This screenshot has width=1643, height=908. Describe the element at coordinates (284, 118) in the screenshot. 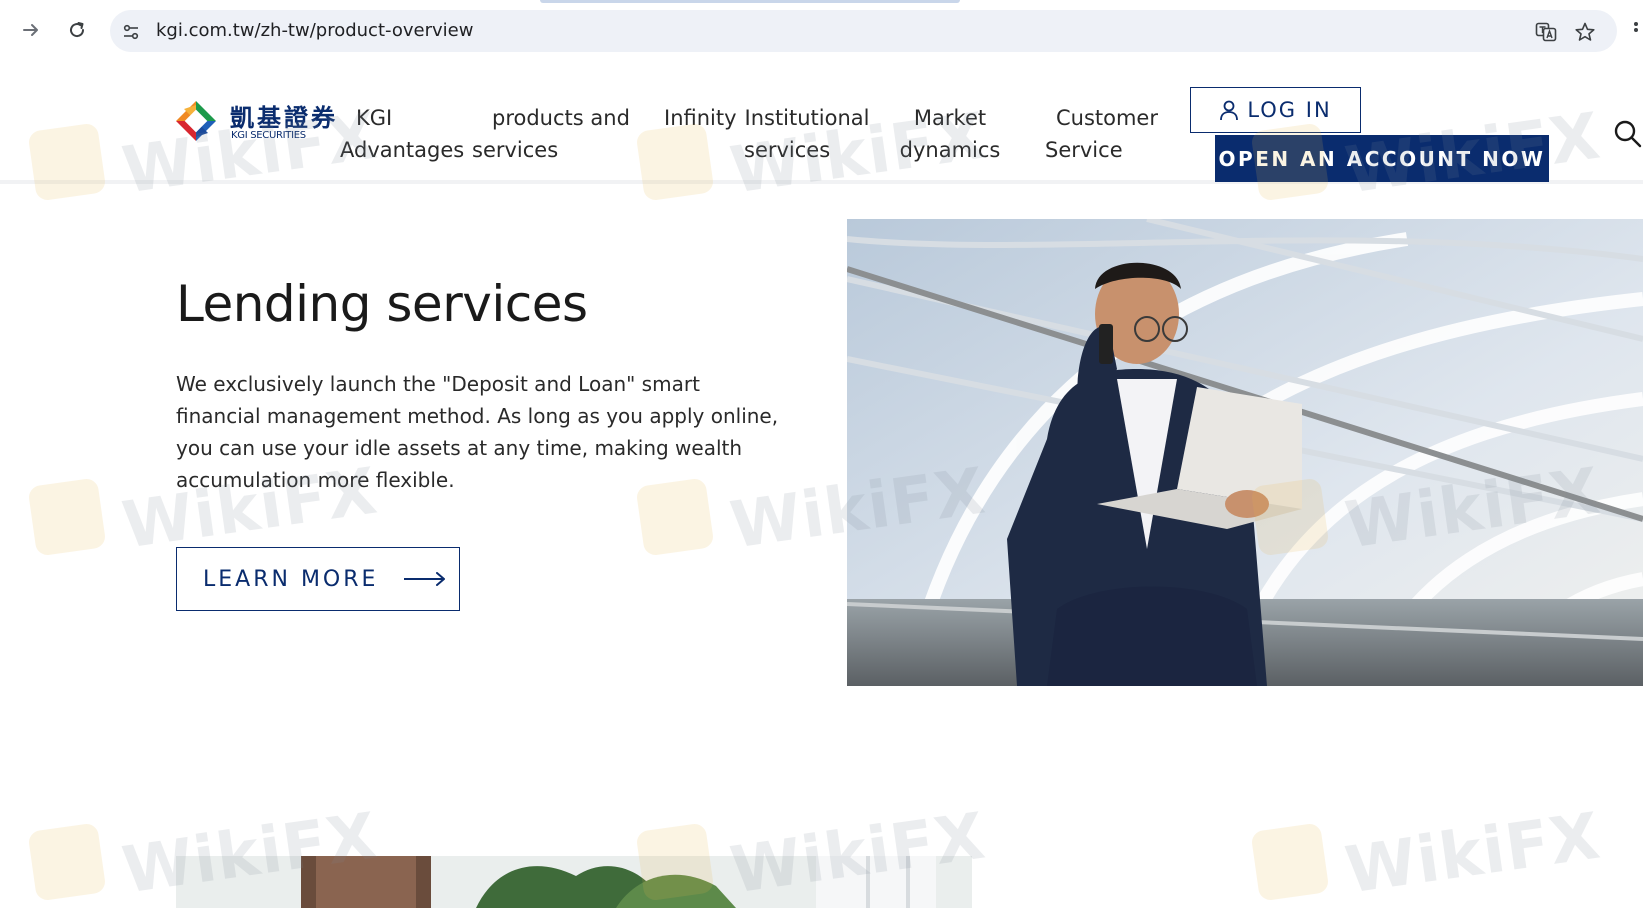

I see `logo-chinese-text: 凱基證券` at that location.